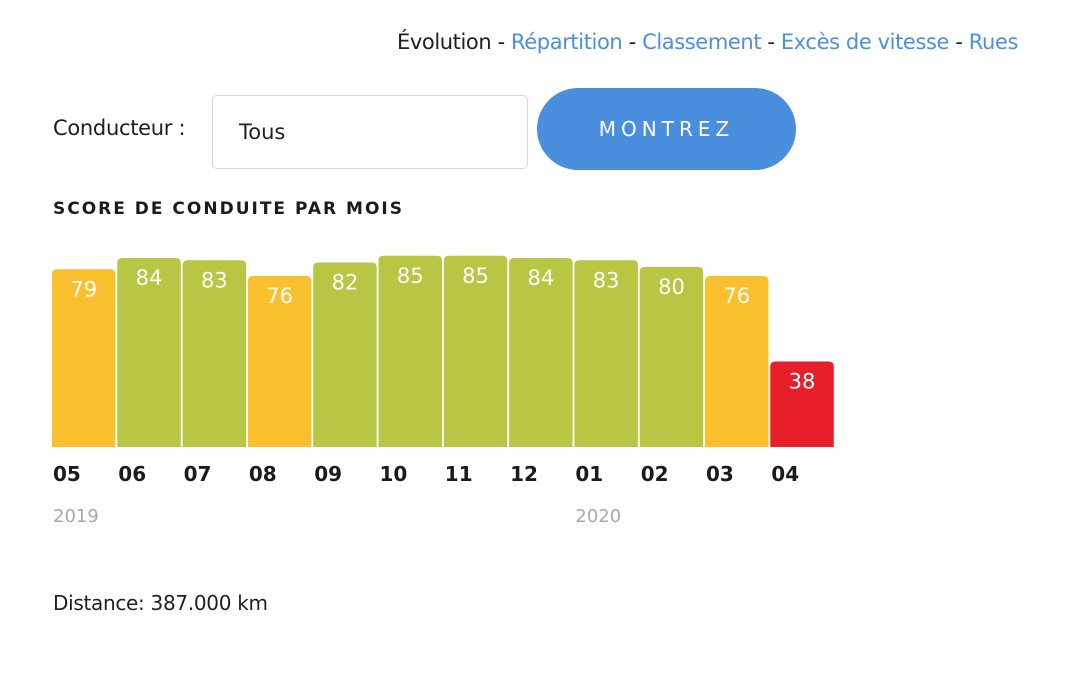  What do you see at coordinates (394, 474) in the screenshot?
I see `x-tick-label: 10` at bounding box center [394, 474].